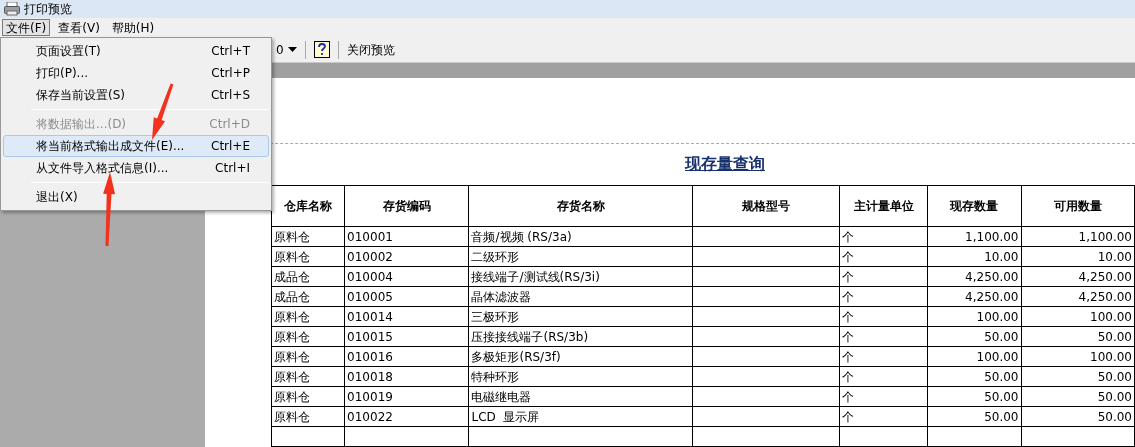  What do you see at coordinates (406, 206) in the screenshot?
I see `column-header: 存货编码` at bounding box center [406, 206].